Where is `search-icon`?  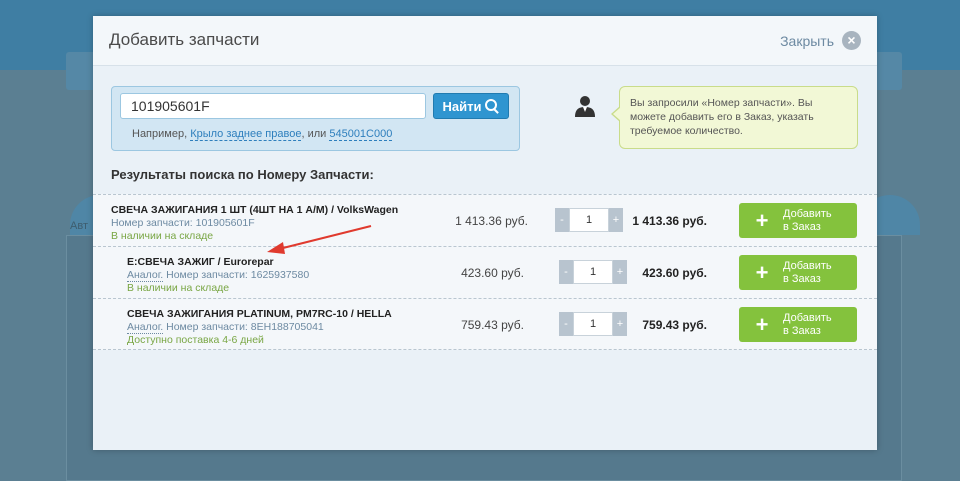
search-icon is located at coordinates (492, 106).